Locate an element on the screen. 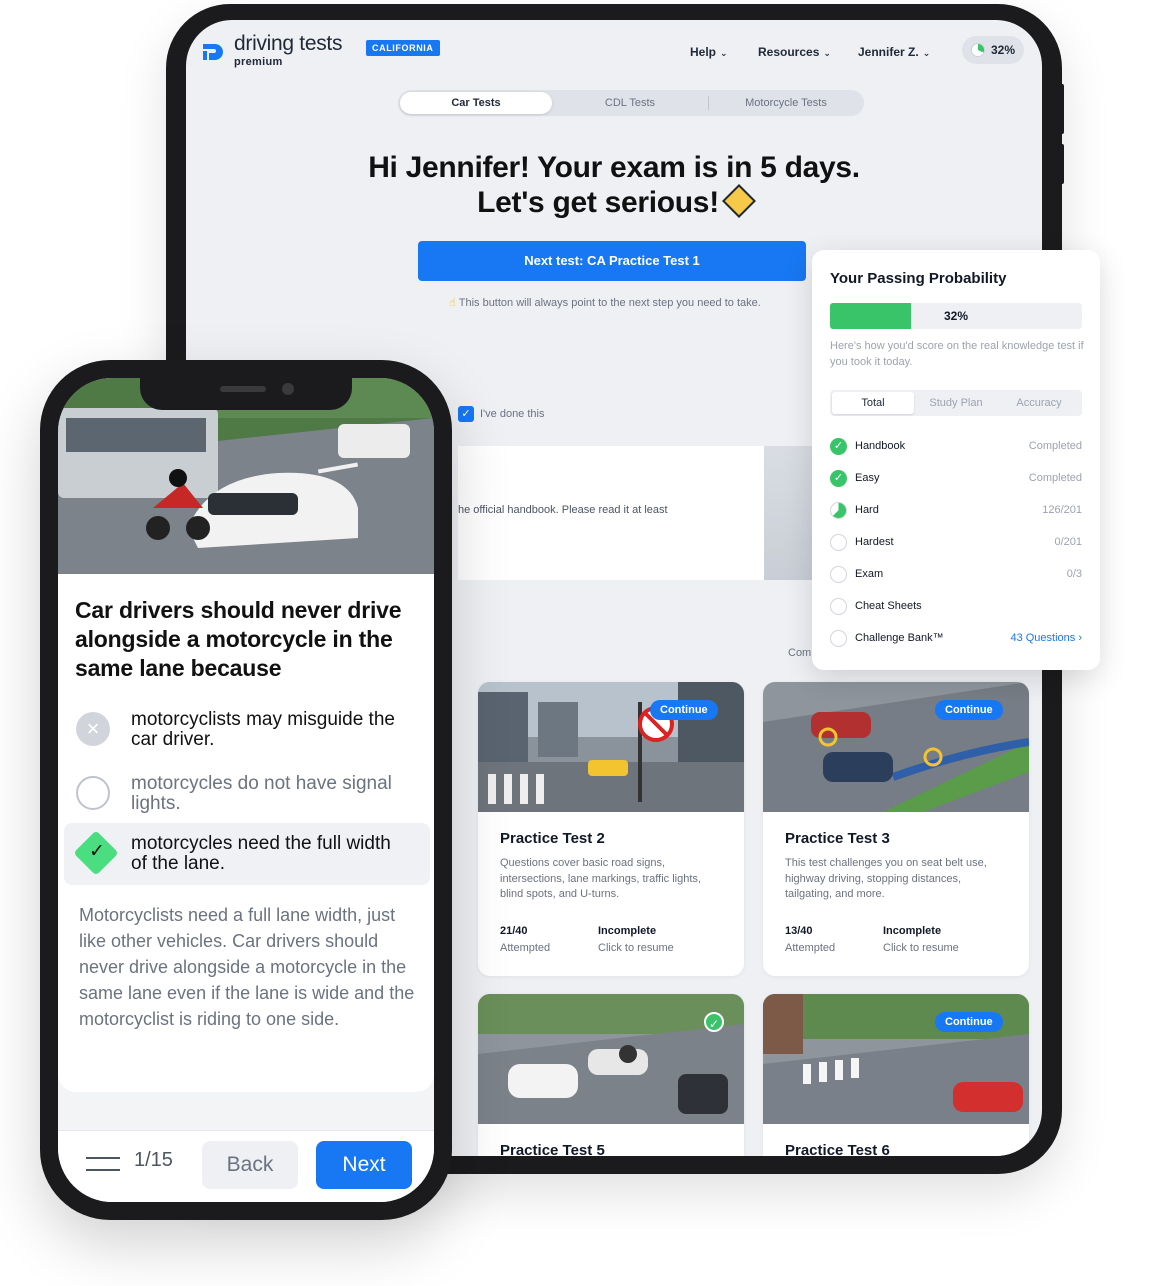 Image resolution: width=1163 pixels, height=1286 pixels. handbook-image is located at coordinates (789, 513).